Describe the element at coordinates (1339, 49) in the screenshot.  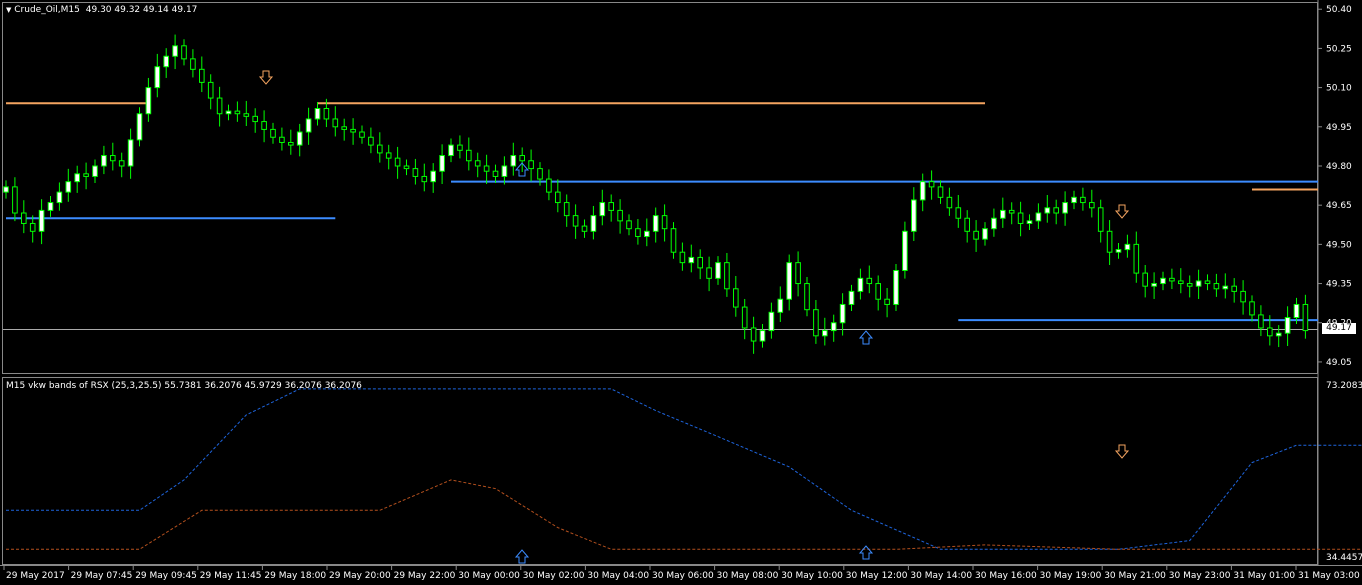
I see `price-tick-label: 50.25` at that location.